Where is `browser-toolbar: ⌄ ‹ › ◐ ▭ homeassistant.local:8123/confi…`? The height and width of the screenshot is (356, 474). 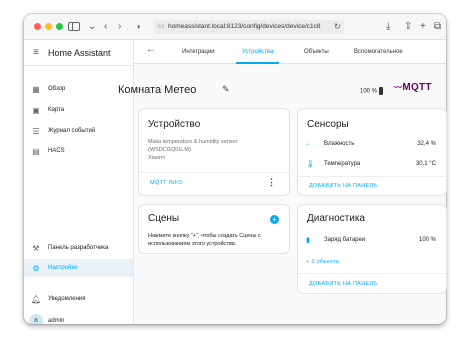
browser-toolbar: ⌄ ‹ › ◐ ▭ homeassistant.local:8123/confi… is located at coordinates (235, 27).